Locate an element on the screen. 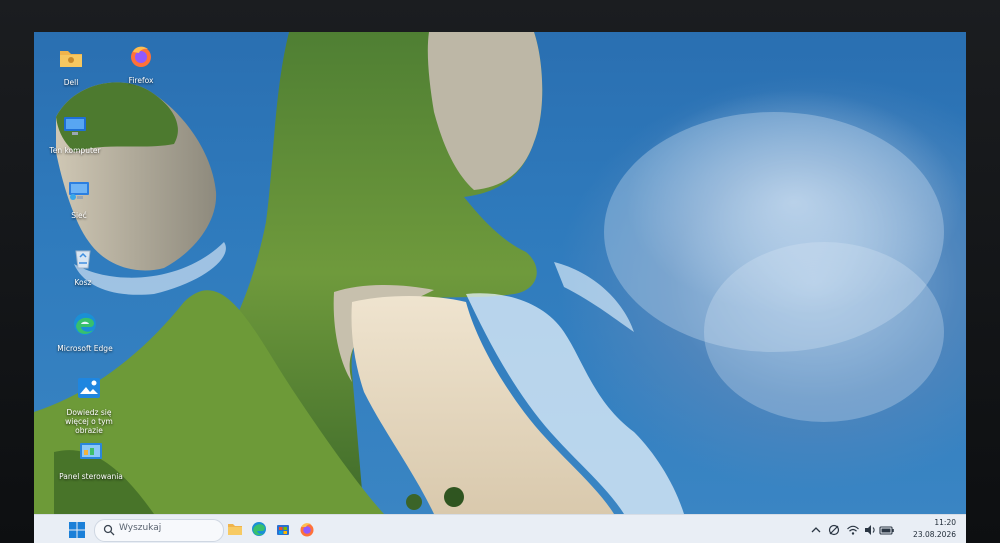 This screenshot has height=543, width=1000. store-icon is located at coordinates (283, 529).